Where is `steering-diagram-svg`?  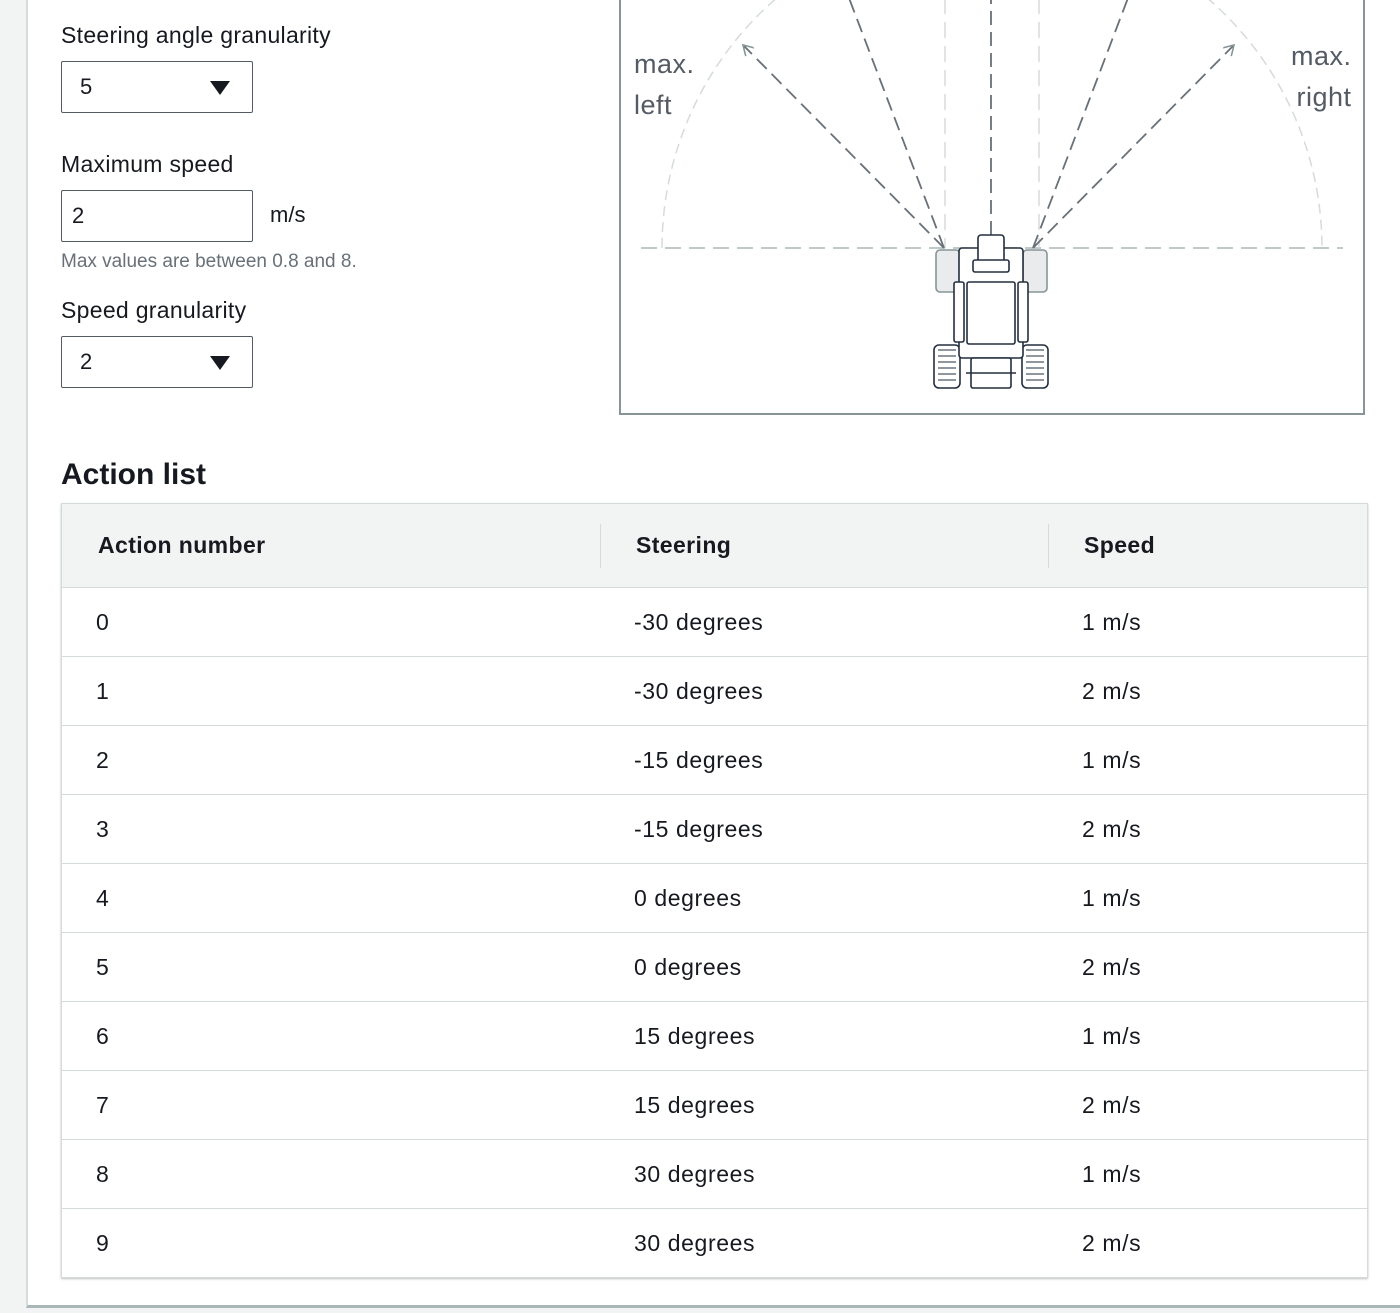 steering-diagram-svg is located at coordinates (992, 194).